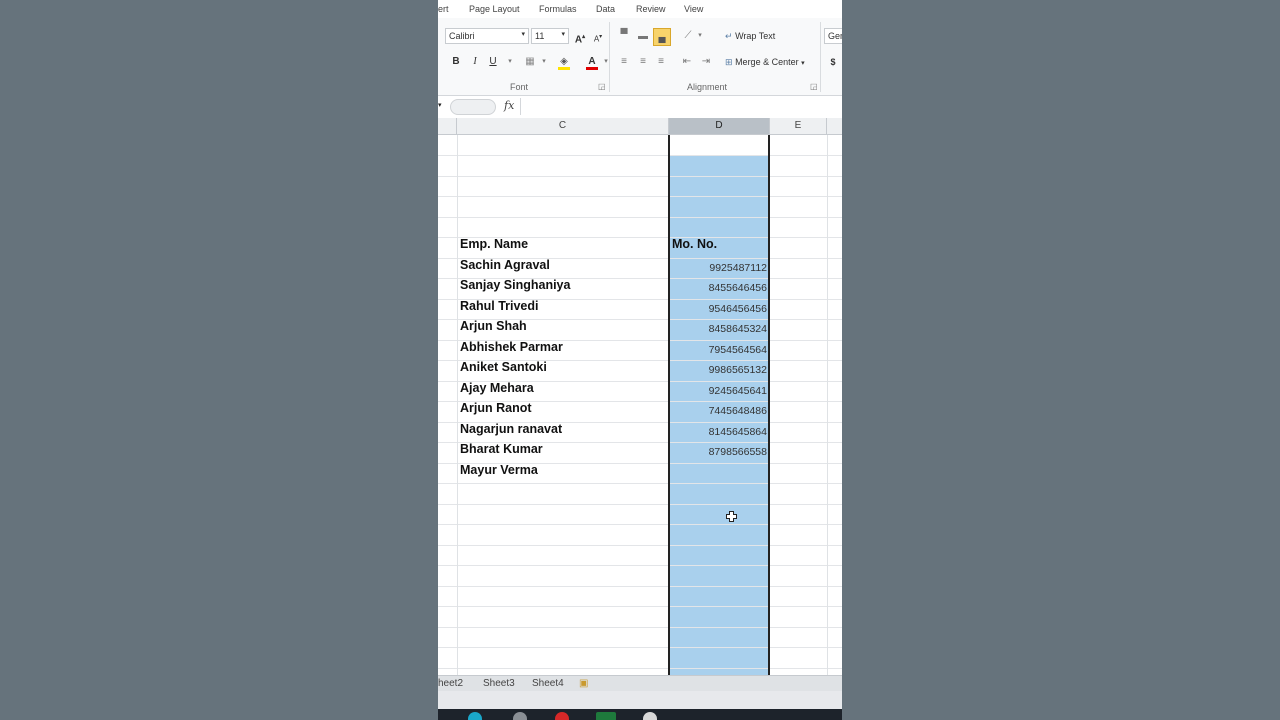  Describe the element at coordinates (443, 9) in the screenshot. I see `tab-insert: ert` at that location.